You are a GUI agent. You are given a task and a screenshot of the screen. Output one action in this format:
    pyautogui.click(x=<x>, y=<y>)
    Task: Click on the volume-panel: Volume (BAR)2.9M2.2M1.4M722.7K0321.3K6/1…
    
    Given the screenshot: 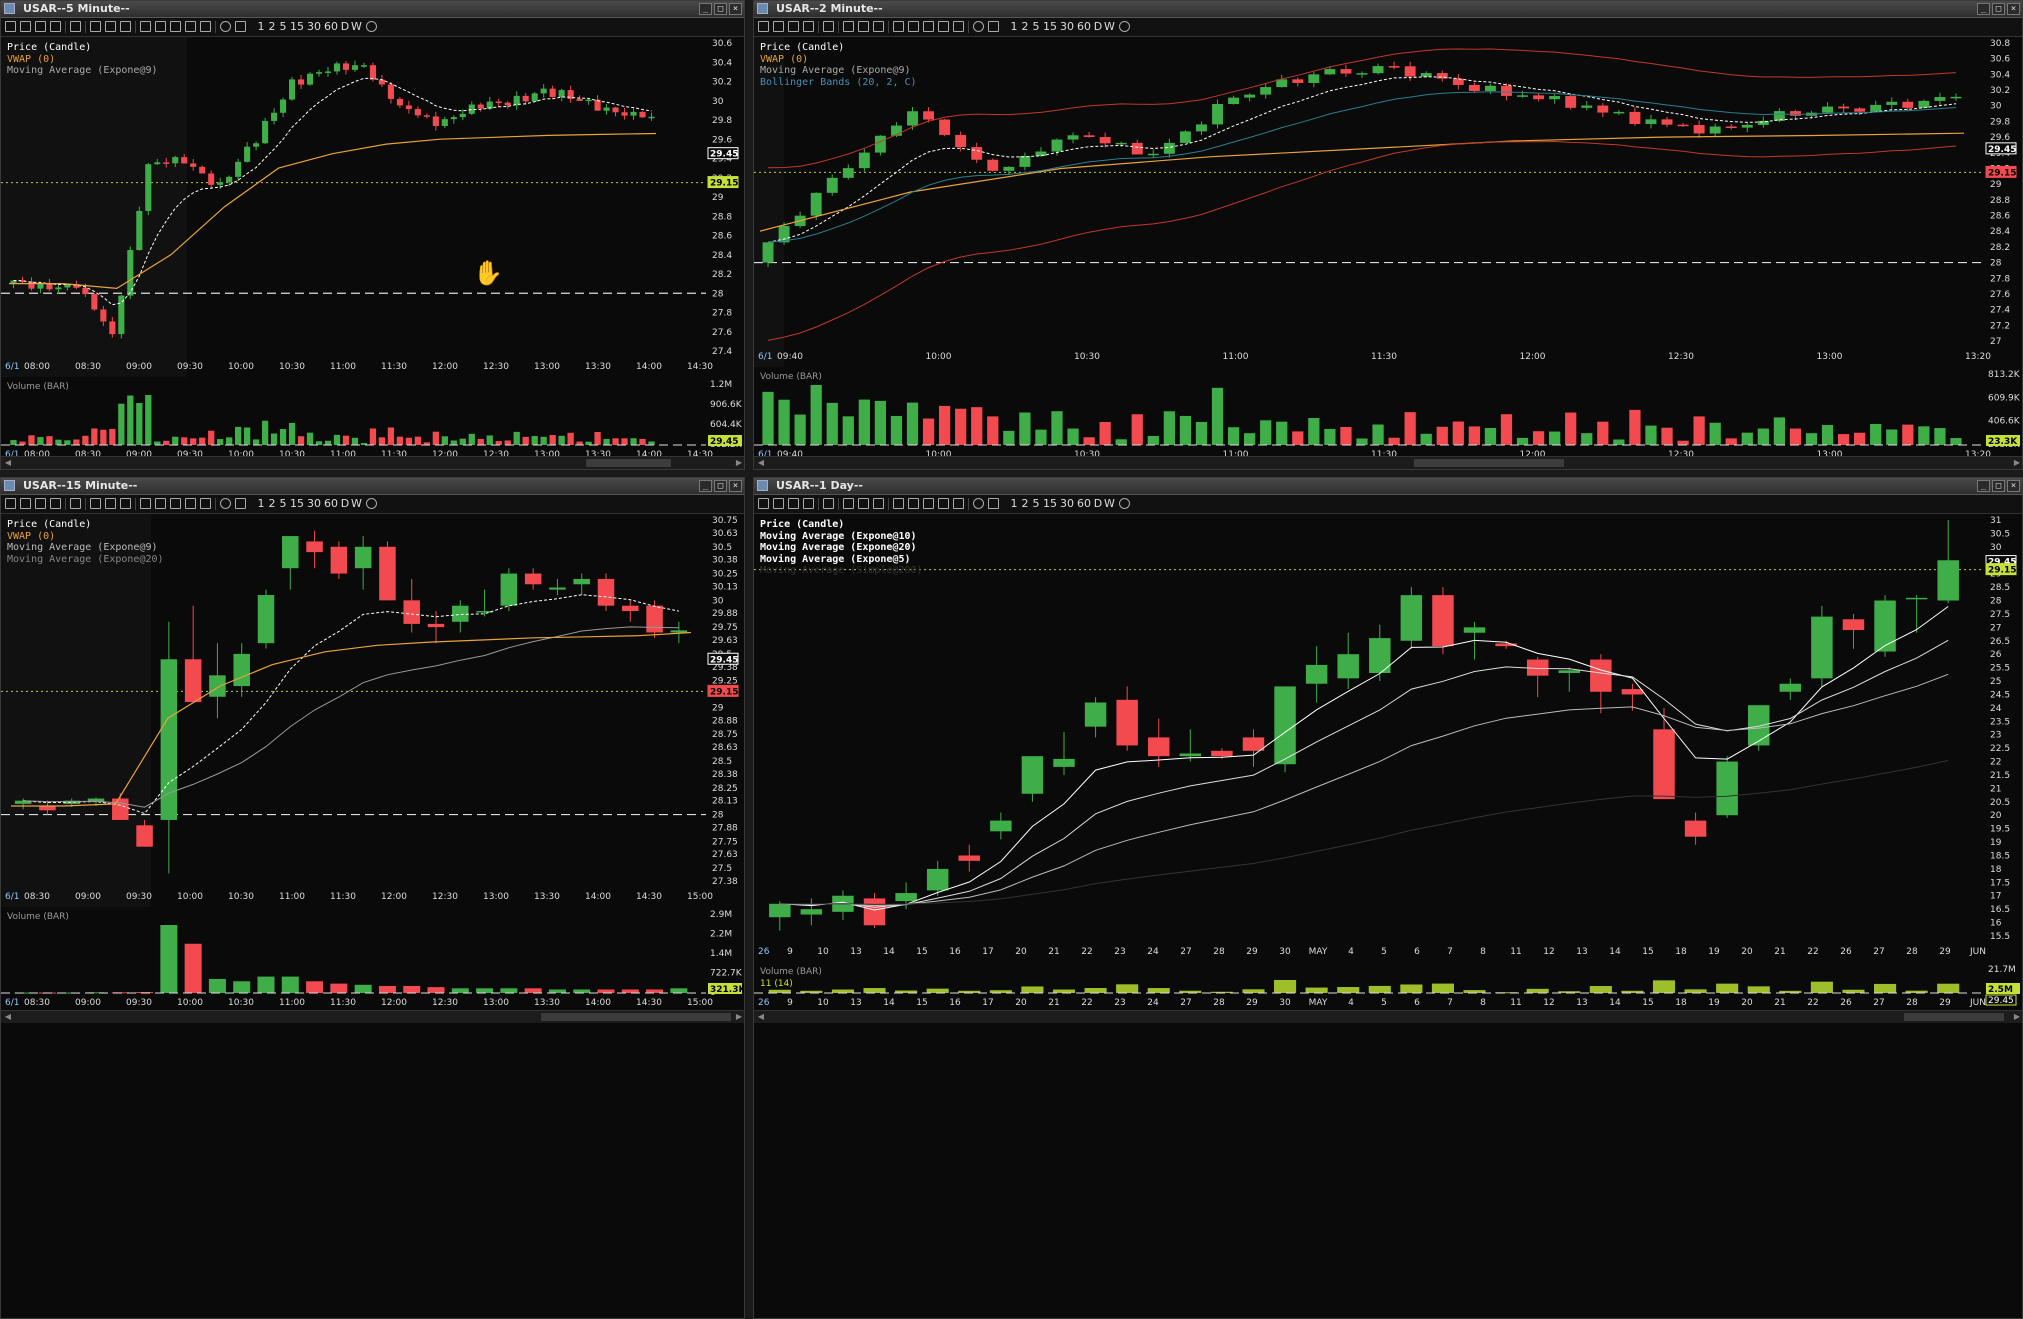 What is the action you would take?
    pyautogui.click(x=372, y=957)
    